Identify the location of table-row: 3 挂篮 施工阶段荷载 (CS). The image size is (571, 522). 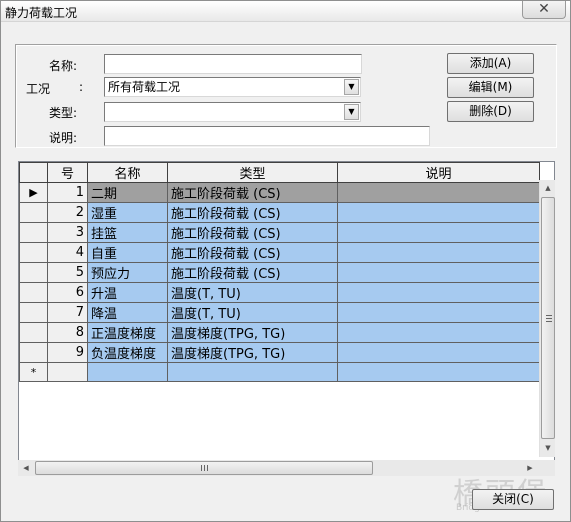
(279, 232).